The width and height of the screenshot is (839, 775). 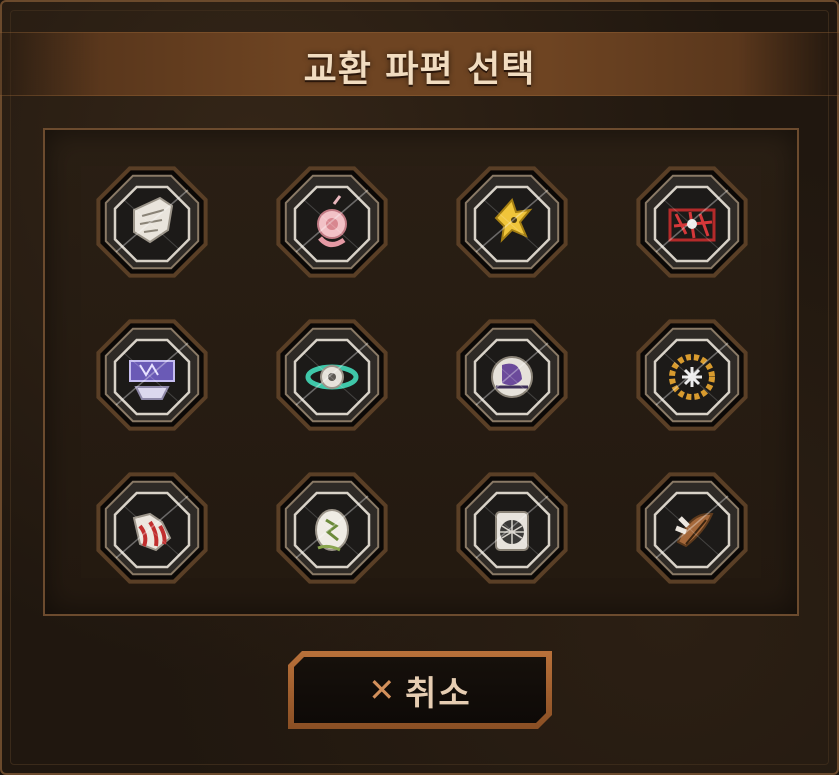 What do you see at coordinates (382, 690) in the screenshot?
I see `close-icon: ✕` at bounding box center [382, 690].